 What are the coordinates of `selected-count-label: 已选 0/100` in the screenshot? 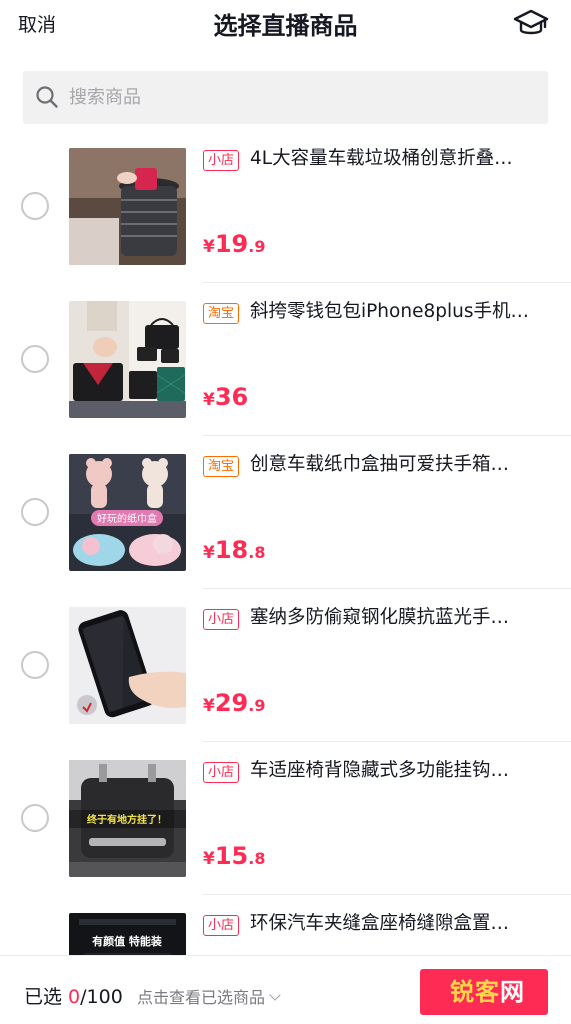 It's located at (73, 997).